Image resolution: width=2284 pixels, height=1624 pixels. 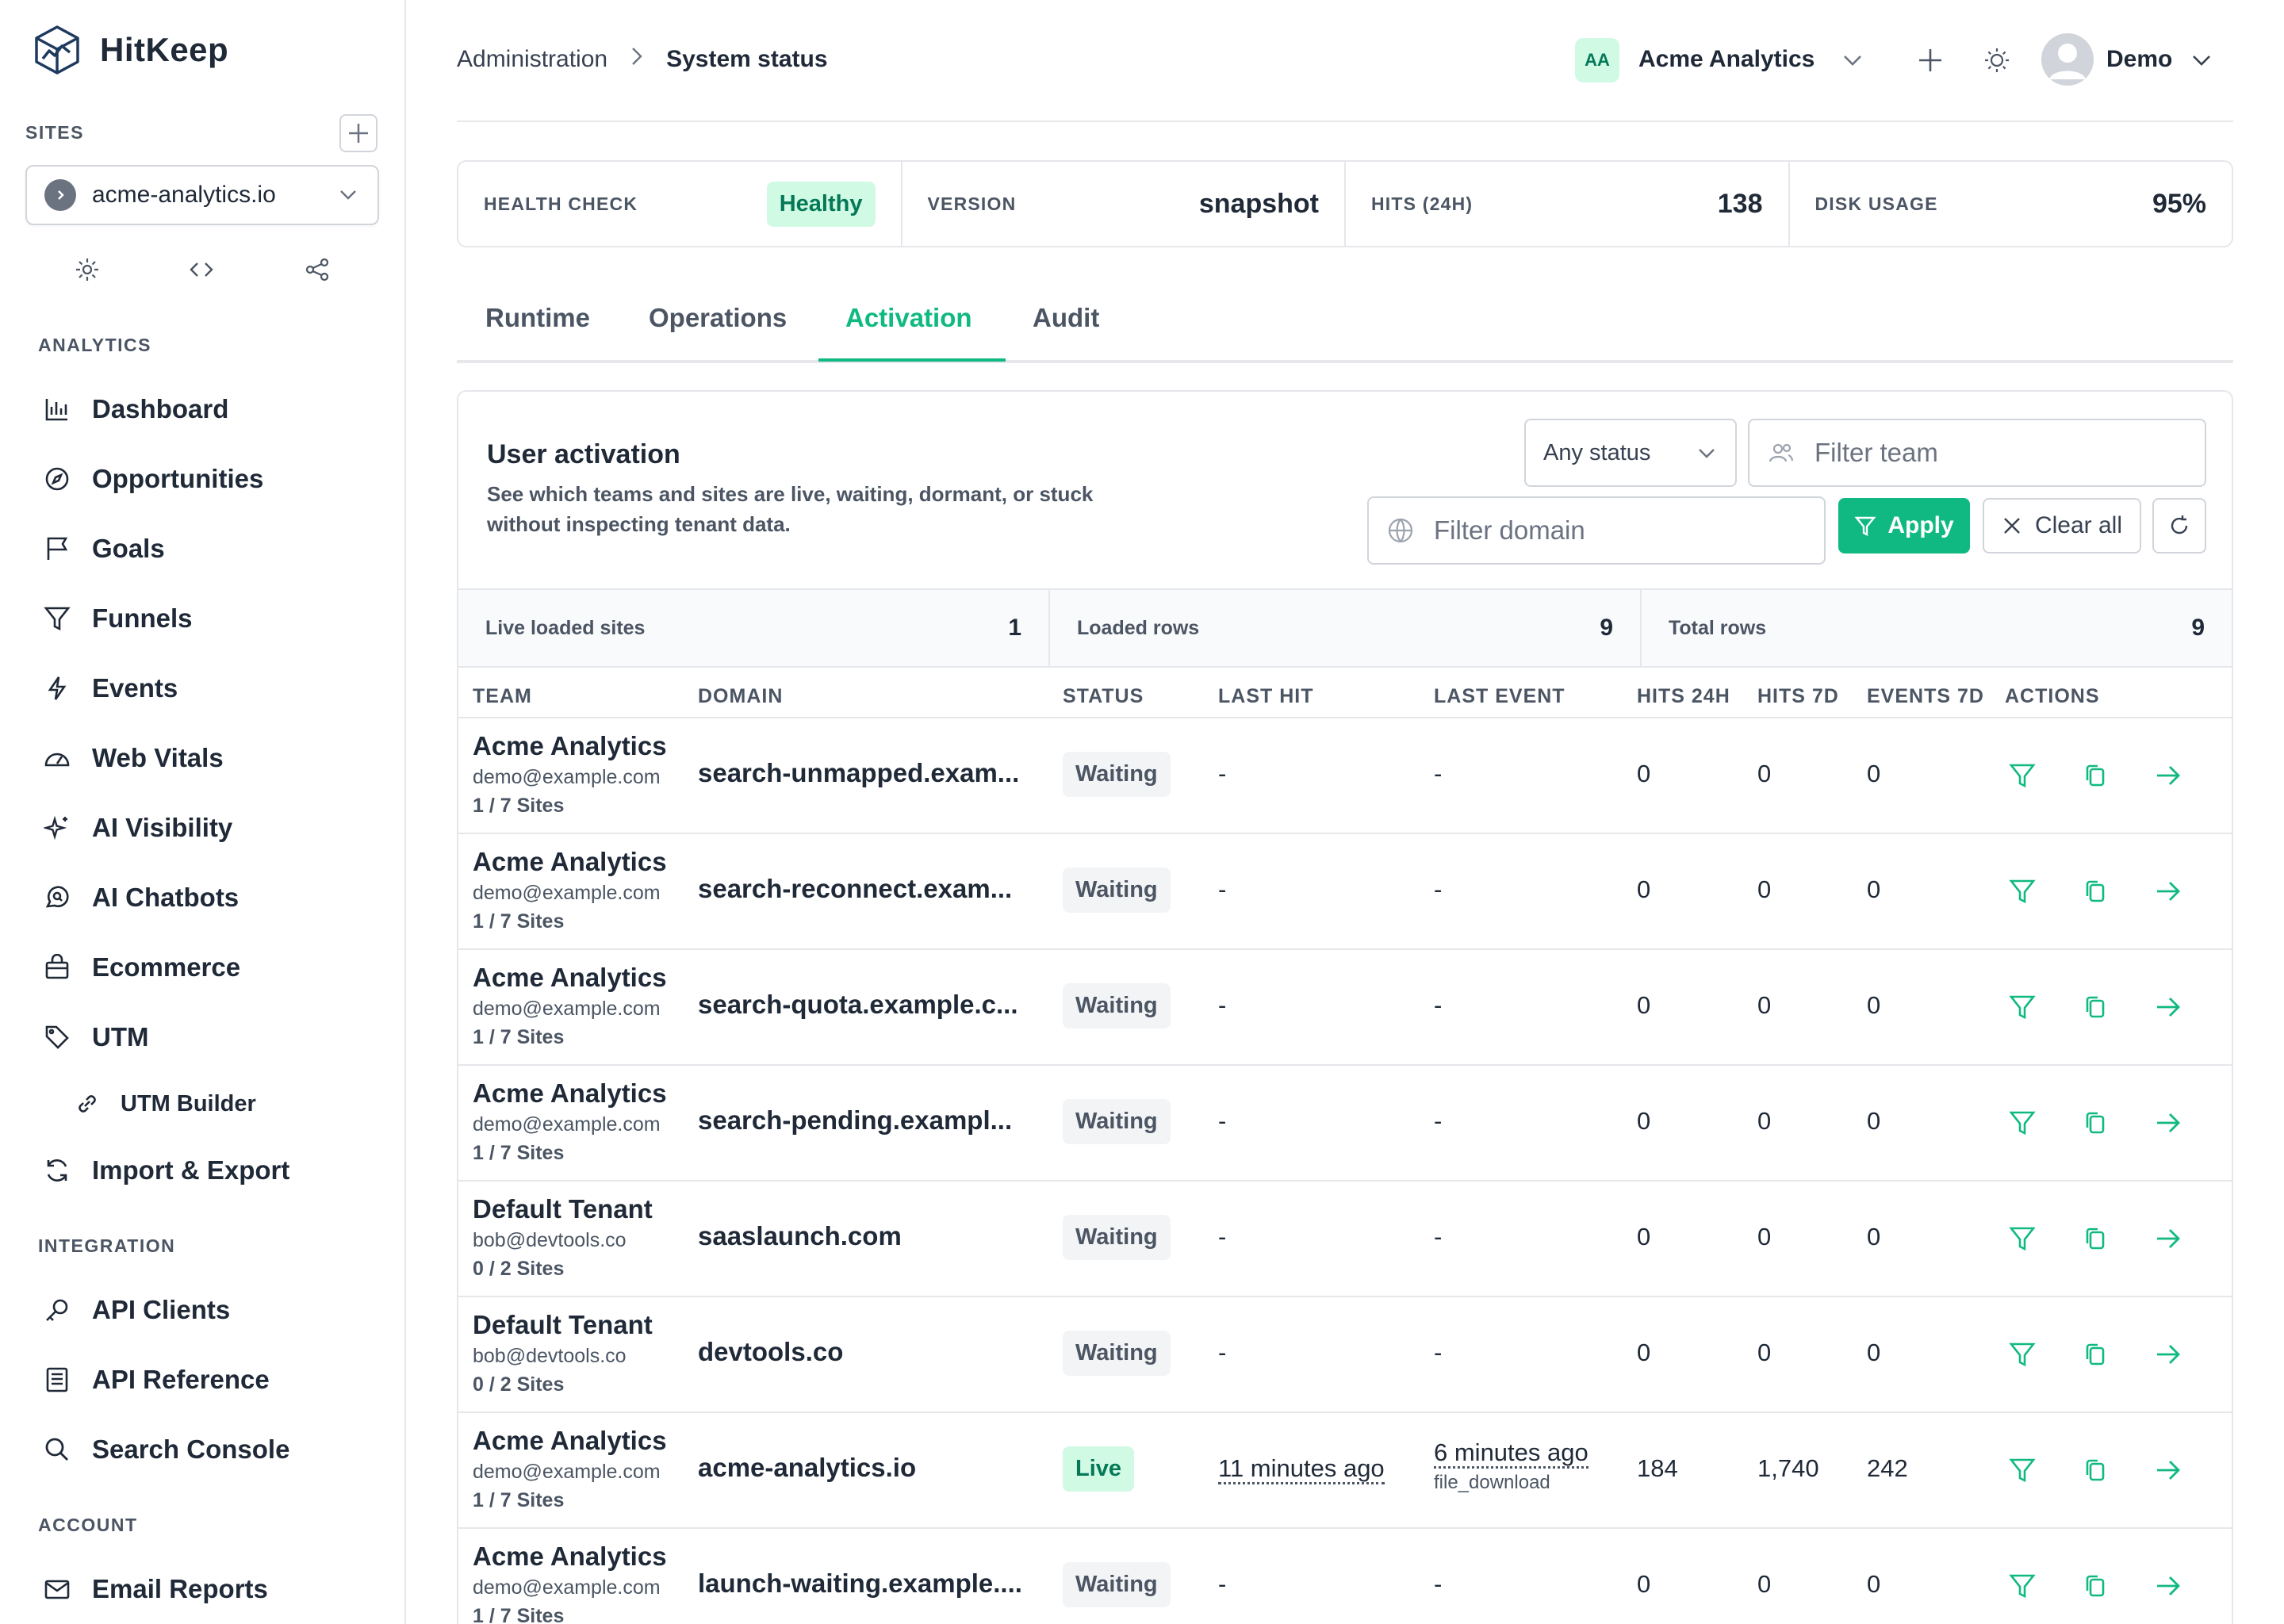 What do you see at coordinates (567, 1009) in the screenshot?
I see `team-email: demo@example.com` at bounding box center [567, 1009].